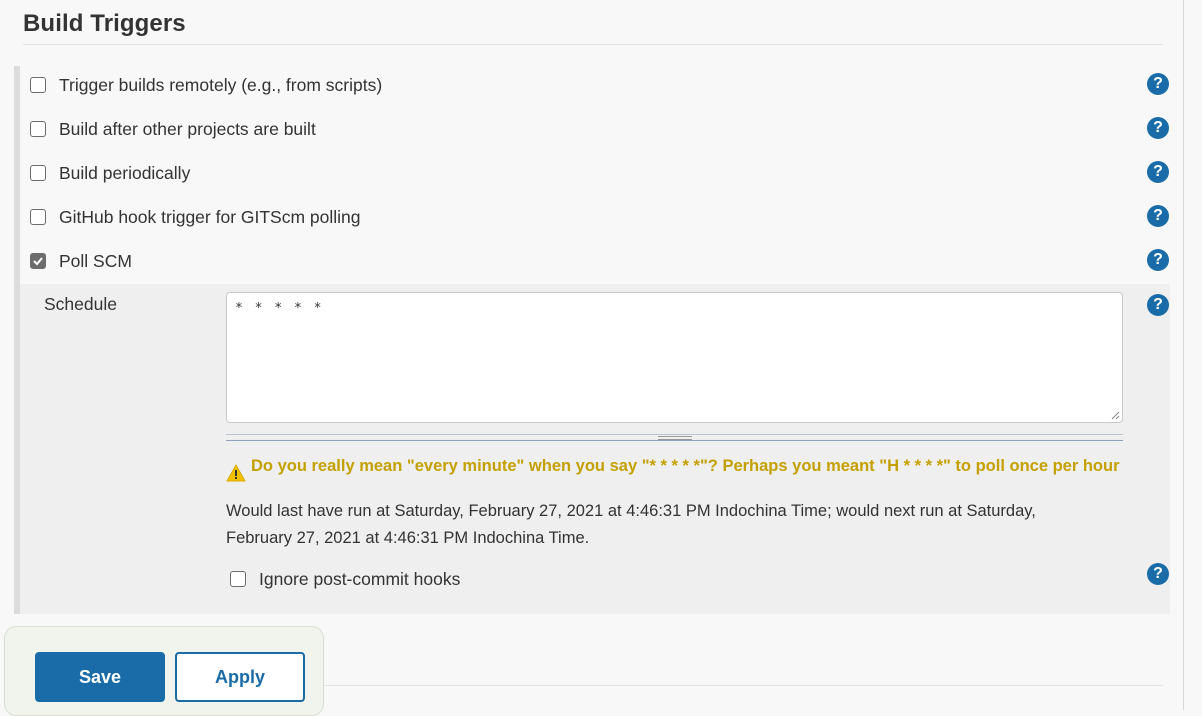 This screenshot has width=1202, height=716. I want to click on save-button: Save, so click(100, 677).